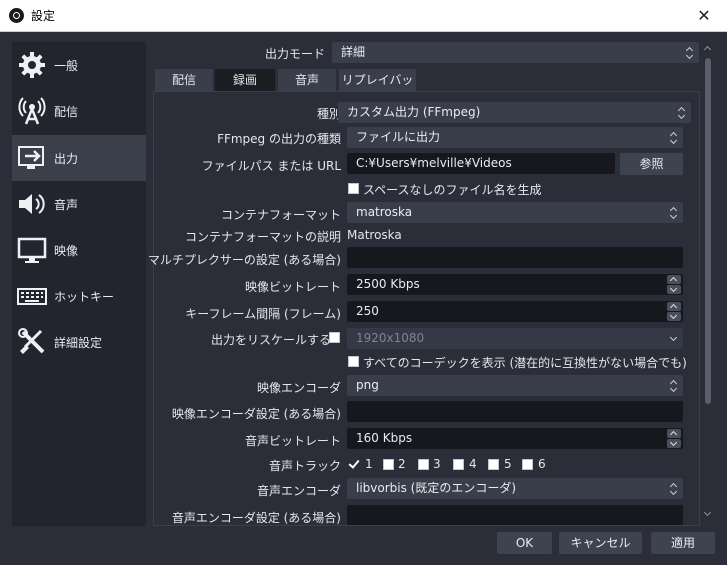 This screenshot has height=565, width=727. Describe the element at coordinates (452, 190) in the screenshot. I see `no-space-filename-label: スペースなしのファイル名を生成` at that location.